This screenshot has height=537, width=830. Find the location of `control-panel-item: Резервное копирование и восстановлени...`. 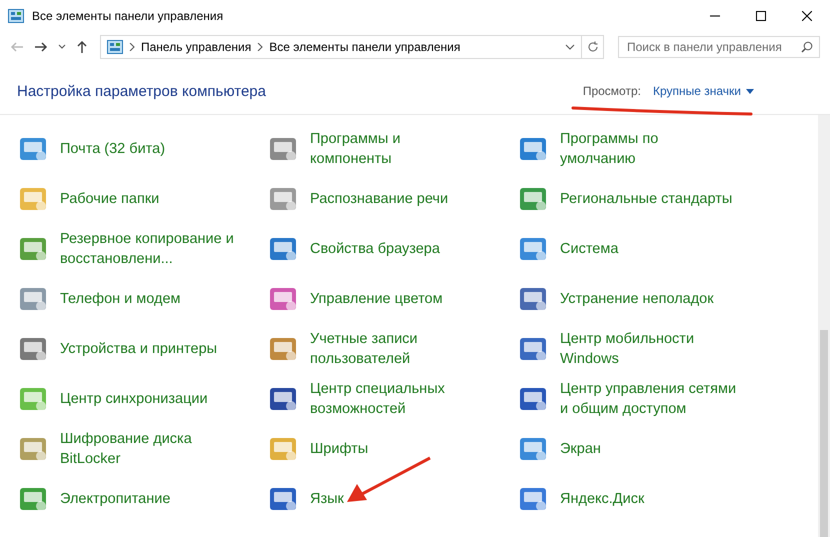

control-panel-item: Резервное копирование и восстановлени... is located at coordinates (142, 249).